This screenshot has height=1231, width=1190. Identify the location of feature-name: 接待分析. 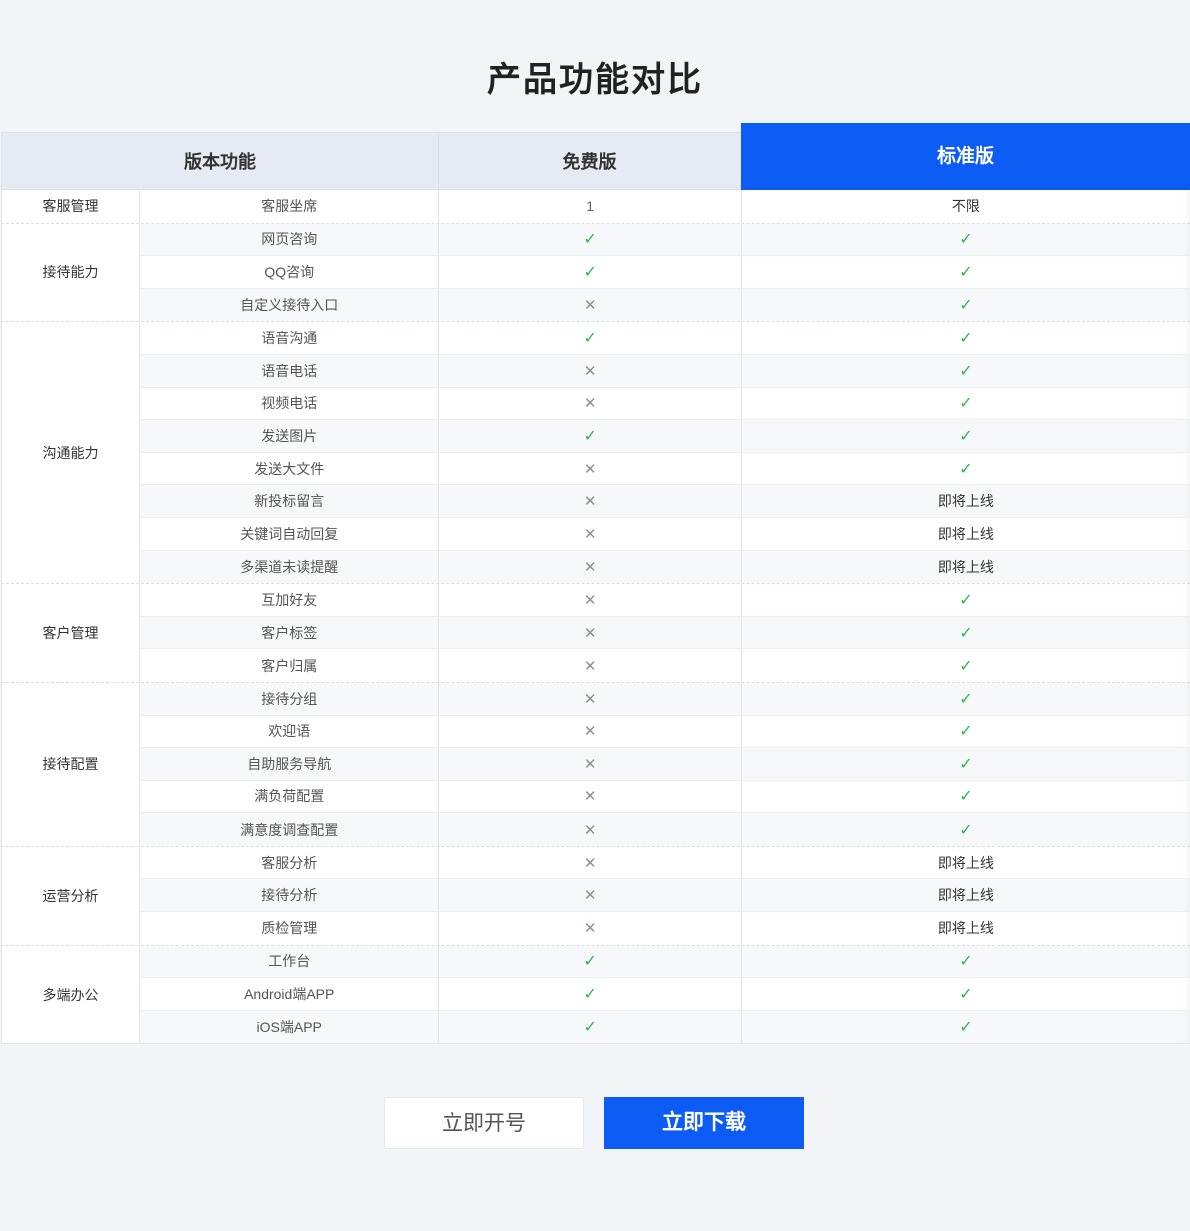
(290, 895).